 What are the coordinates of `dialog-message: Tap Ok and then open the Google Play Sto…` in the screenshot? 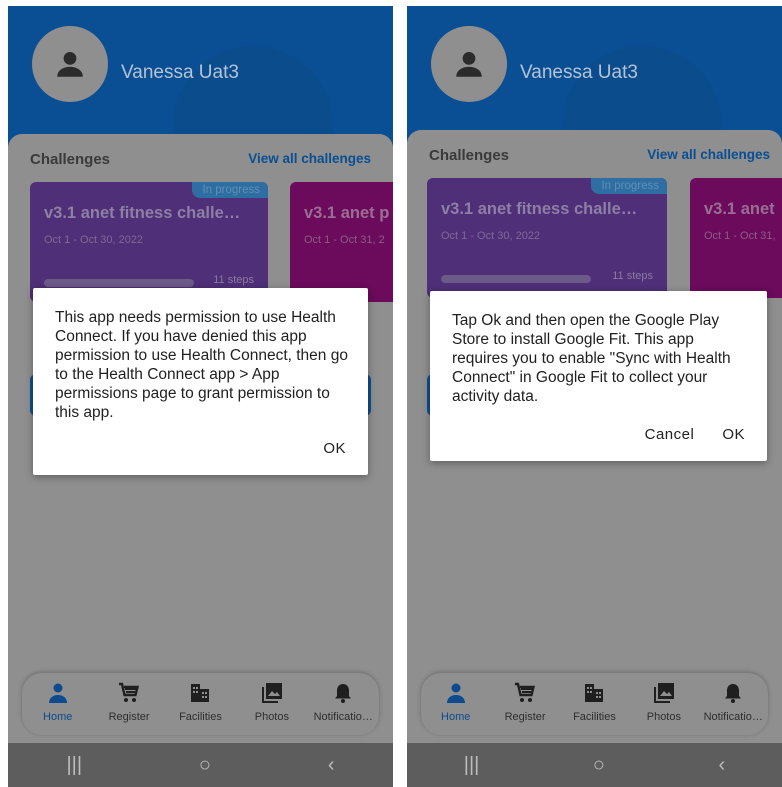 It's located at (591, 358).